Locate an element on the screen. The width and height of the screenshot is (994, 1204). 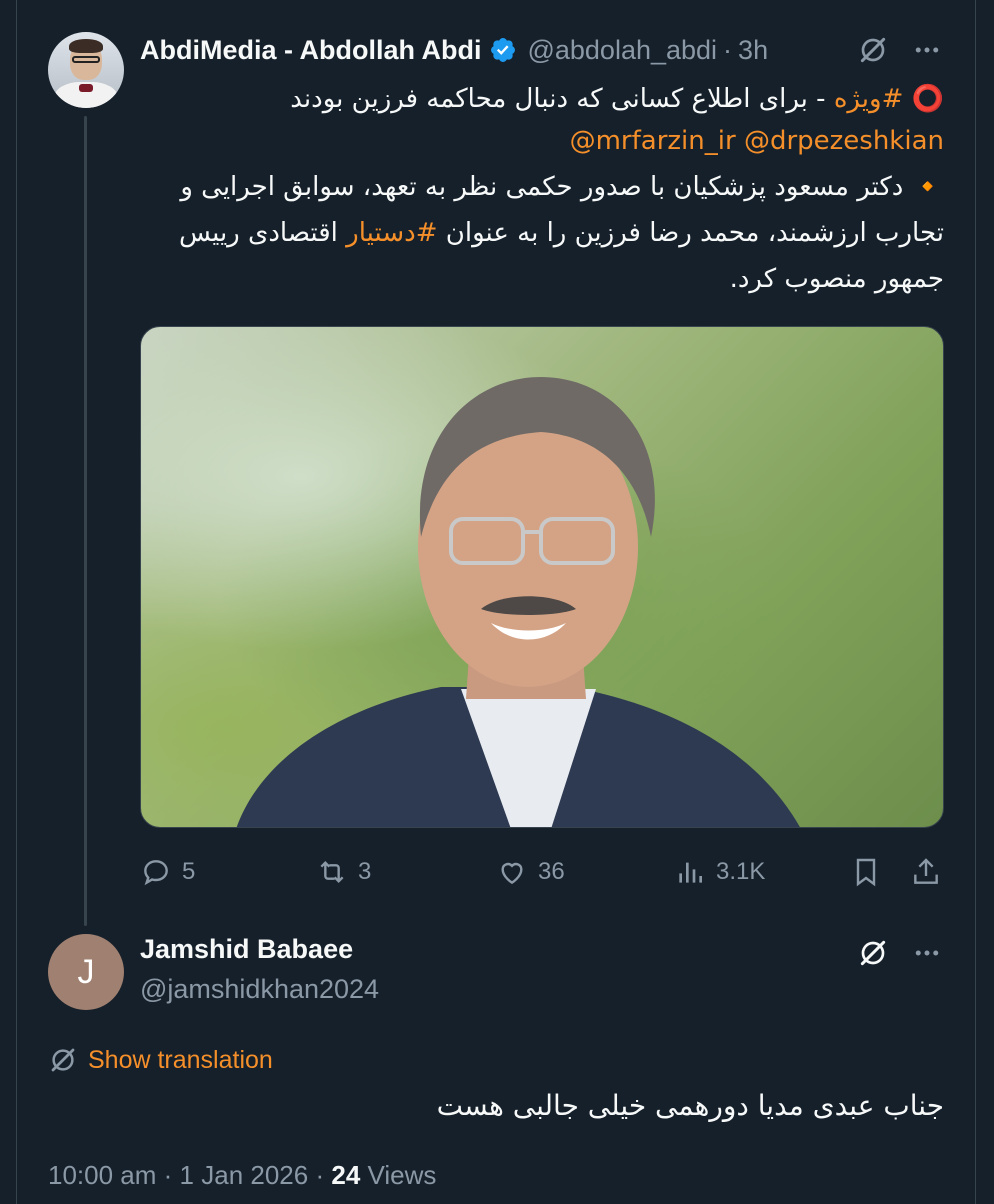
reply-meta: 10:00 am · 1 Jan 2026 · 24 Views is located at coordinates (242, 1175).